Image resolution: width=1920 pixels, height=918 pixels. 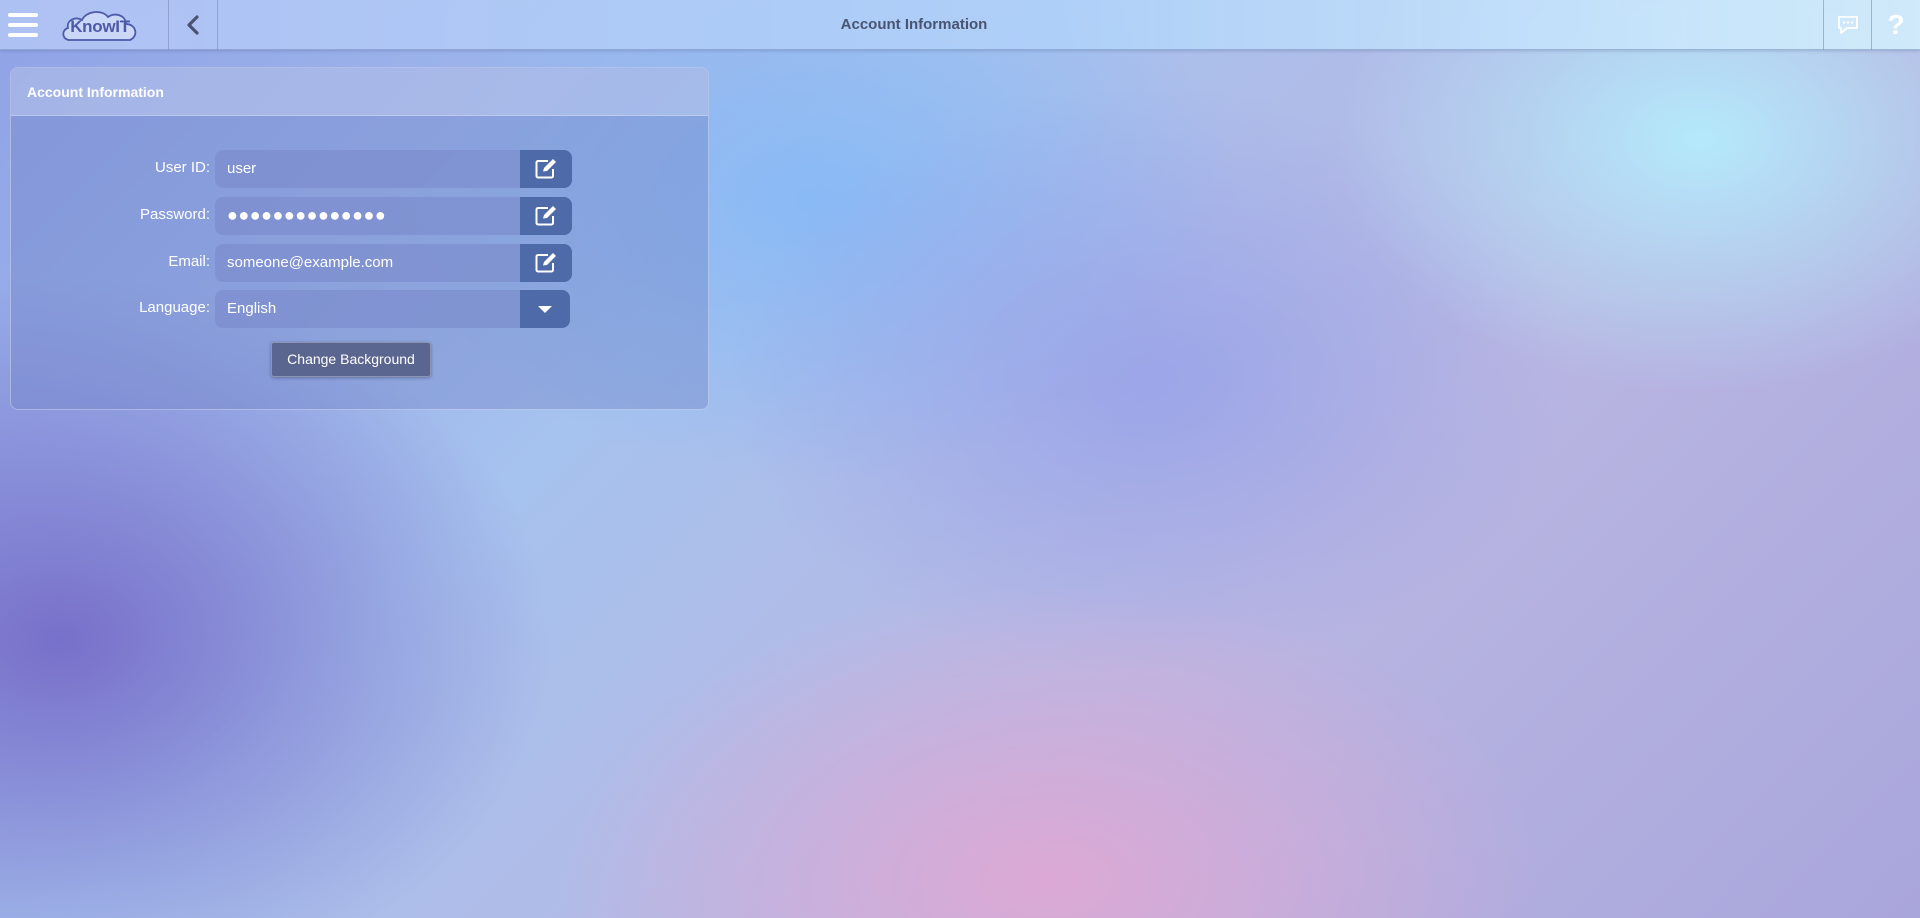 I want to click on top-bar: KnowIT Account Information ?, so click(x=960, y=25).